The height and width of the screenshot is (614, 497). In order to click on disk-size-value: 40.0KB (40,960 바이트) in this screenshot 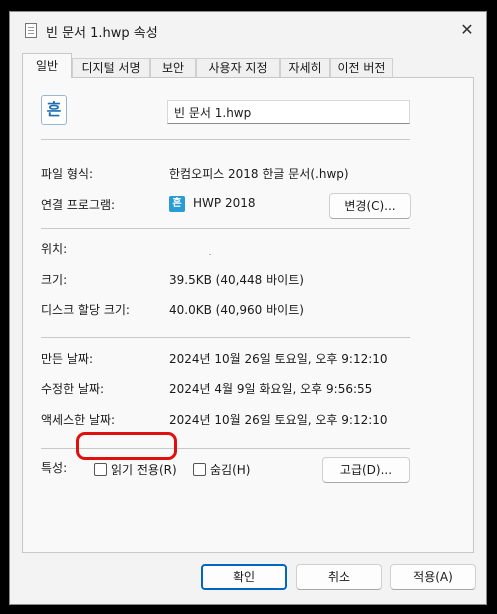, I will do `click(236, 310)`.